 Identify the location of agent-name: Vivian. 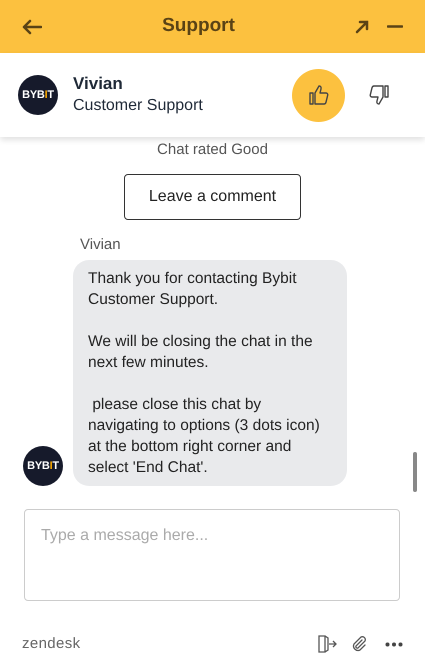
(98, 84).